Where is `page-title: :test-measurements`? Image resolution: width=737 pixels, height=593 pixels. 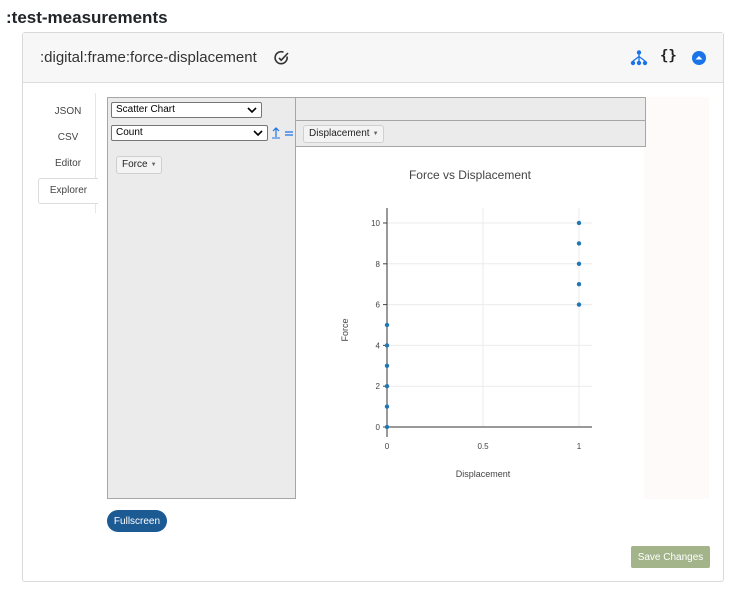 page-title: :test-measurements is located at coordinates (87, 17).